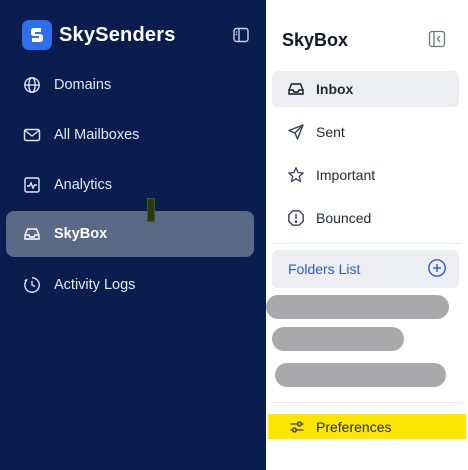 The width and height of the screenshot is (468, 470). What do you see at coordinates (130, 85) in the screenshot?
I see `sidebar-item-domains: Domains` at bounding box center [130, 85].